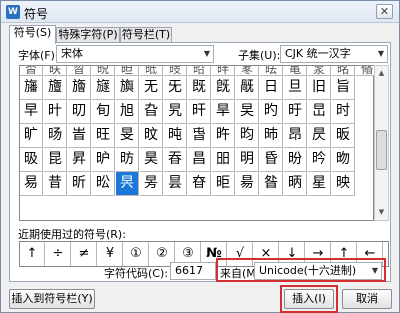 The width and height of the screenshot is (400, 313). I want to click on recent-symbol-cell: ¥, so click(110, 254).